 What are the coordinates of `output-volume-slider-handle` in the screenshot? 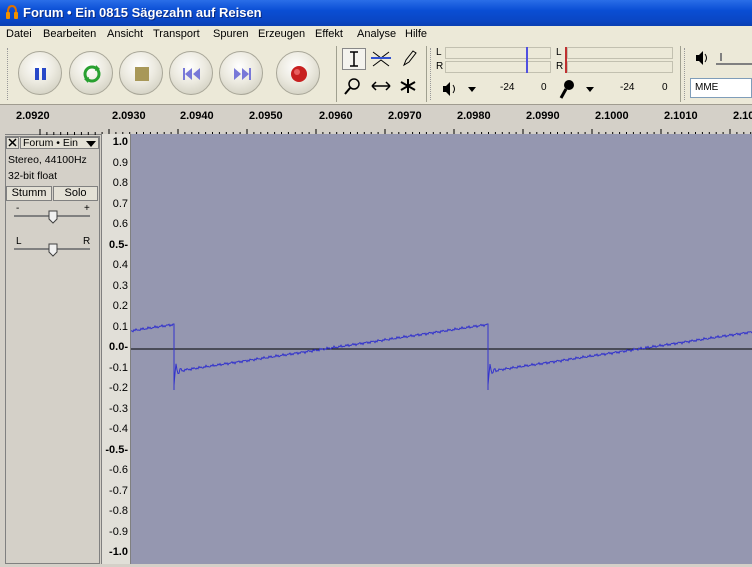 It's located at (721, 57).